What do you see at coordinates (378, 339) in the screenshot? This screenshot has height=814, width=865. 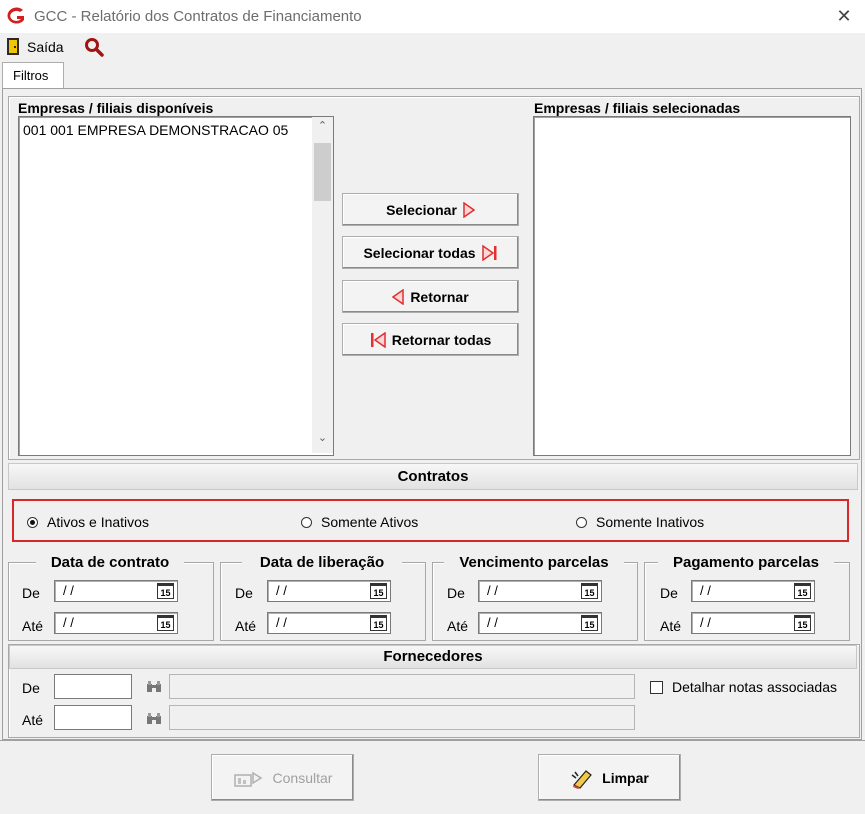 I see `arrow-left-end-icon` at bounding box center [378, 339].